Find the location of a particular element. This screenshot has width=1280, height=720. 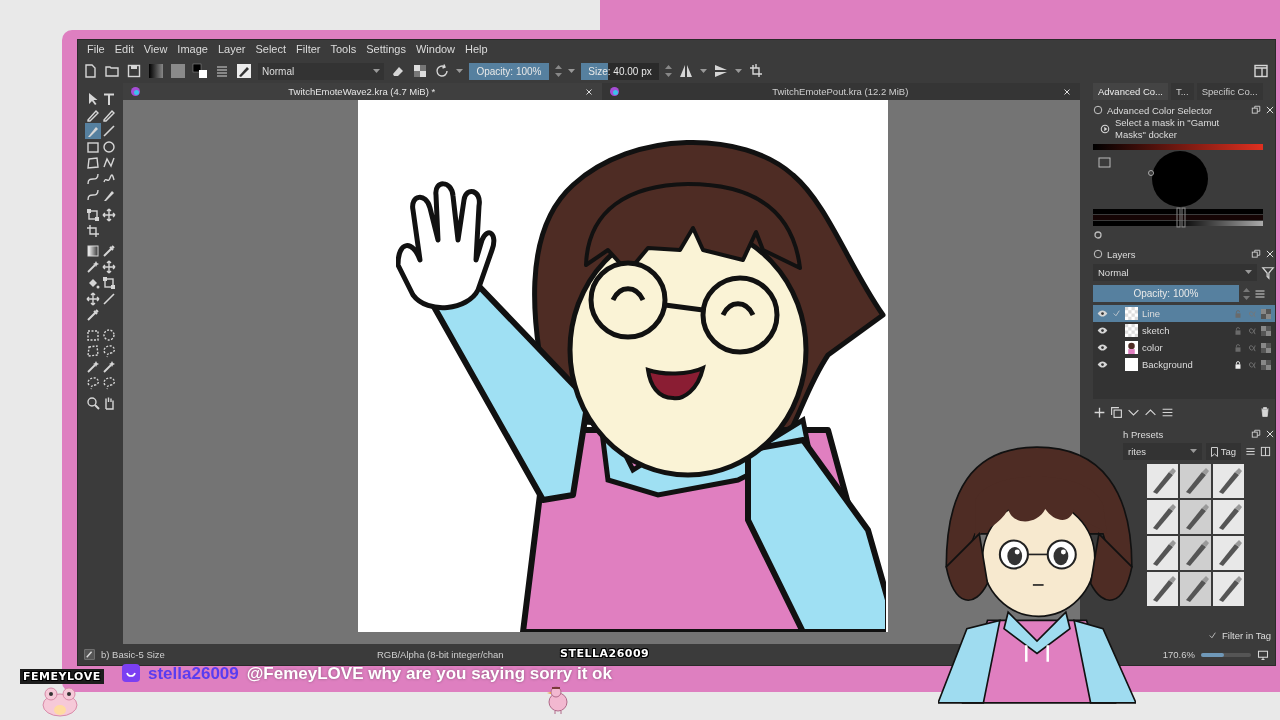

dashed-rectangle-icon is located at coordinates (92, 335).